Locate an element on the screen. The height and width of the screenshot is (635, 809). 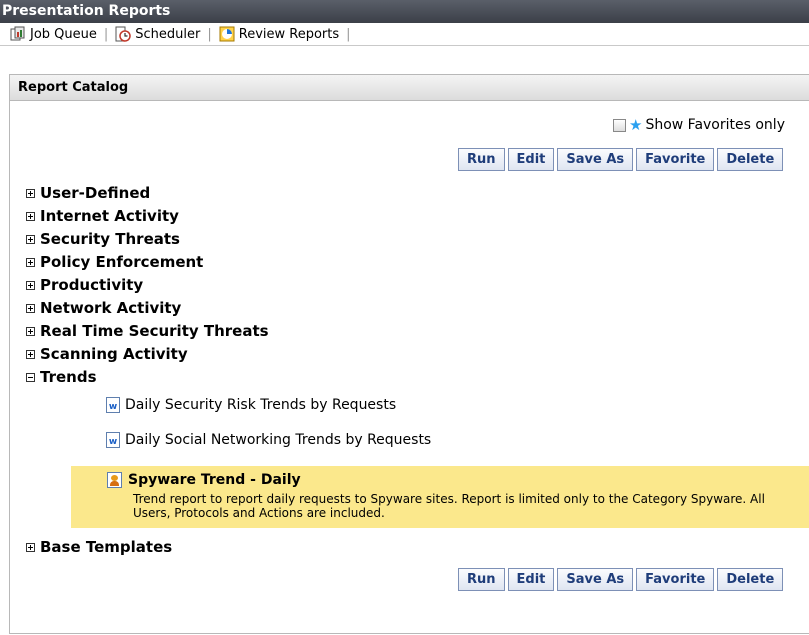
selected-report-title: Spyware Trend - Daily is located at coordinates (204, 480).